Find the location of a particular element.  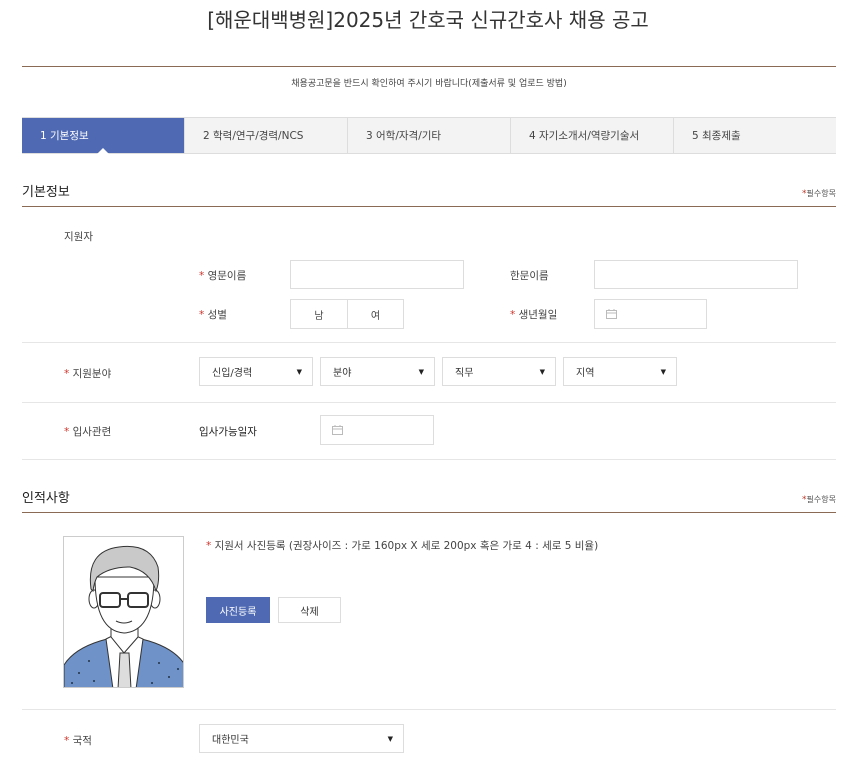

select-region: 지역 ▼ is located at coordinates (620, 371).